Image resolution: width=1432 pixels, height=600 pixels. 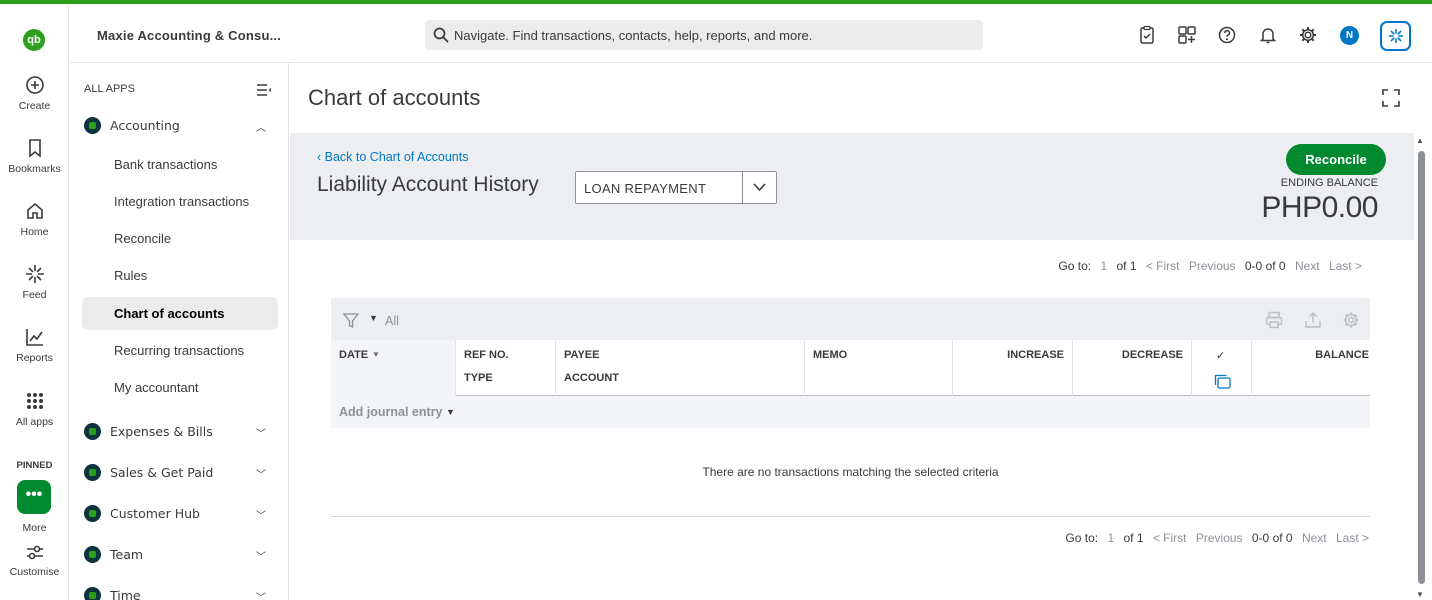 What do you see at coordinates (34, 561) in the screenshot?
I see `rail-customise: Customise` at bounding box center [34, 561].